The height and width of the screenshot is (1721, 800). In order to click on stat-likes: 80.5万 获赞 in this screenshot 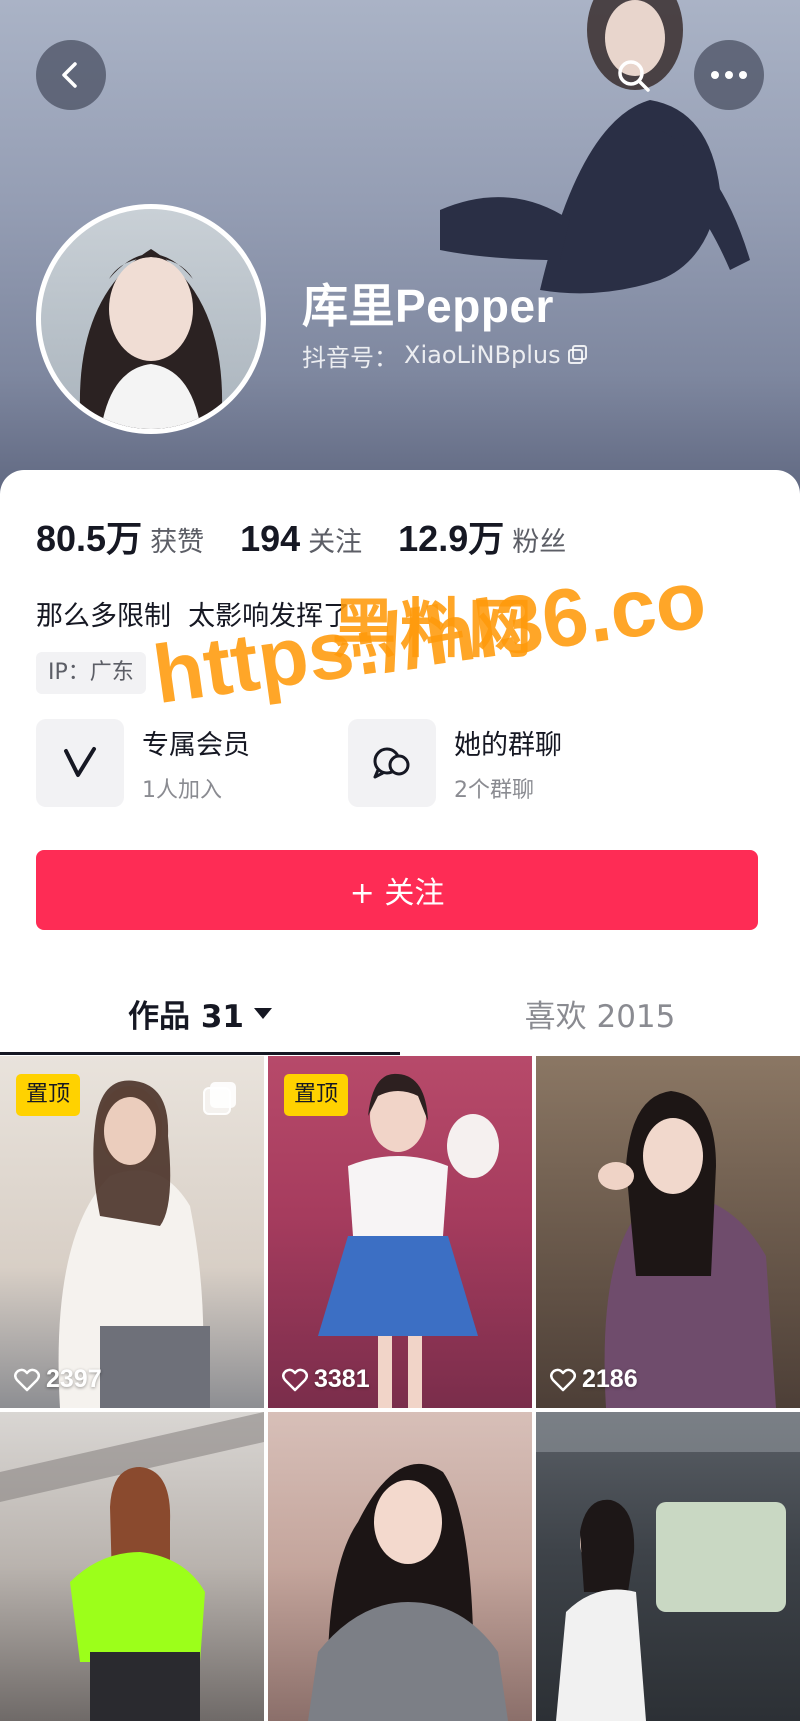, I will do `click(120, 536)`.